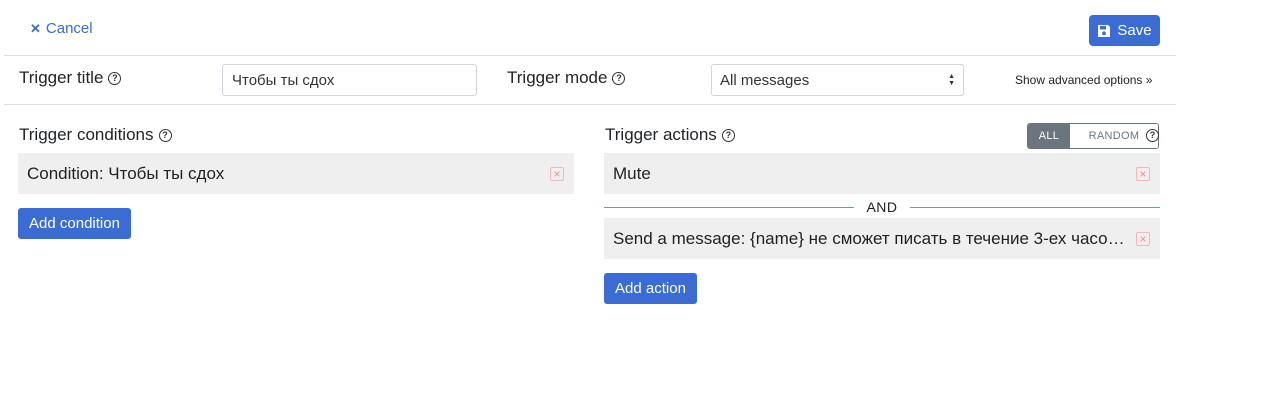  Describe the element at coordinates (882, 207) in the screenshot. I see `and-separator-label: AND` at that location.